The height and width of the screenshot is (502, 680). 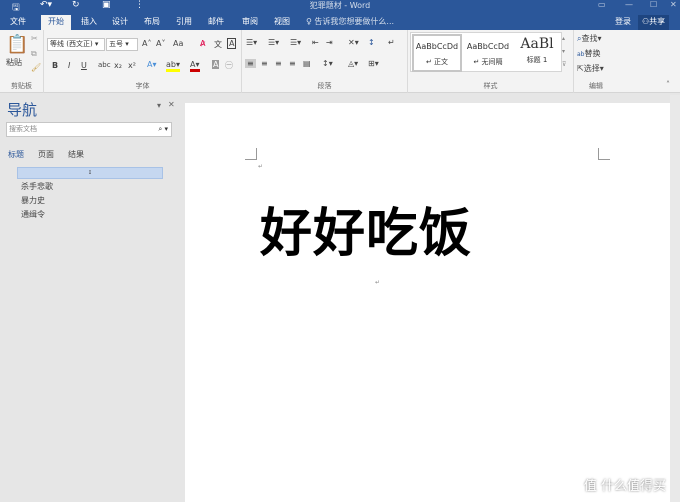 What do you see at coordinates (22, 110) in the screenshot?
I see `nav-title: 导航` at bounding box center [22, 110].